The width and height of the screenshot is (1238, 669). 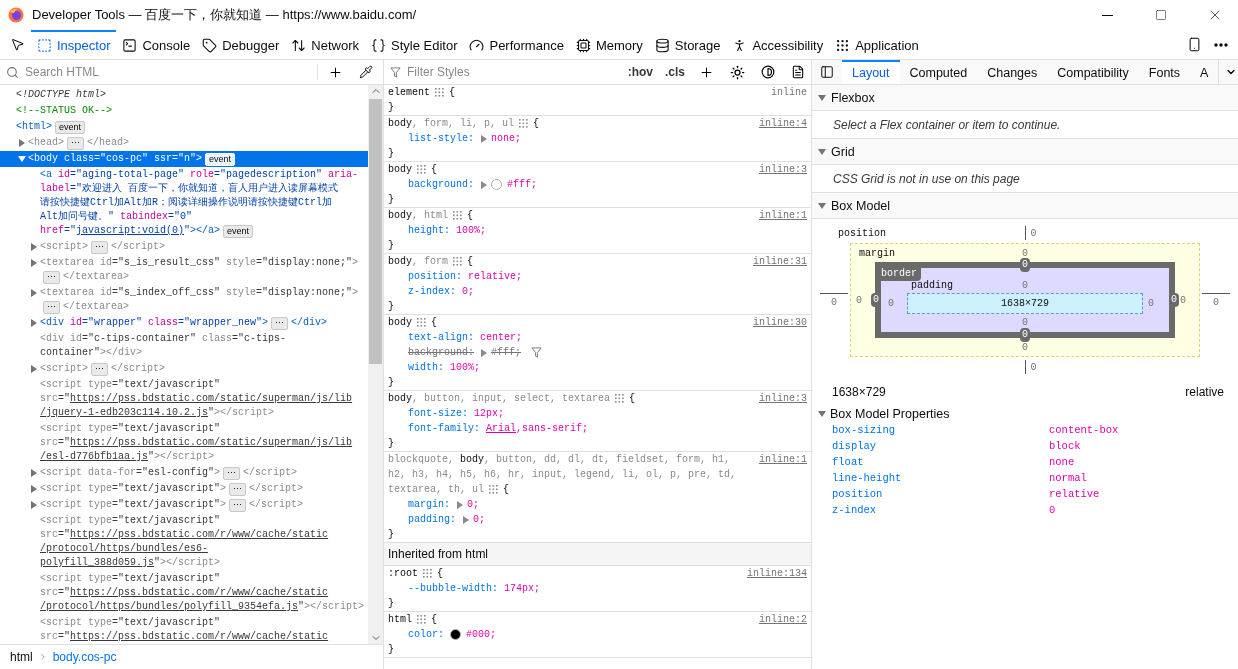 I want to click on expanded-triangle-icon, so click(x=22, y=159).